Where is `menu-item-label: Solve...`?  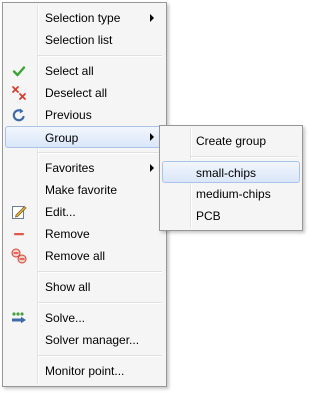 menu-item-label: Solve... is located at coordinates (65, 318).